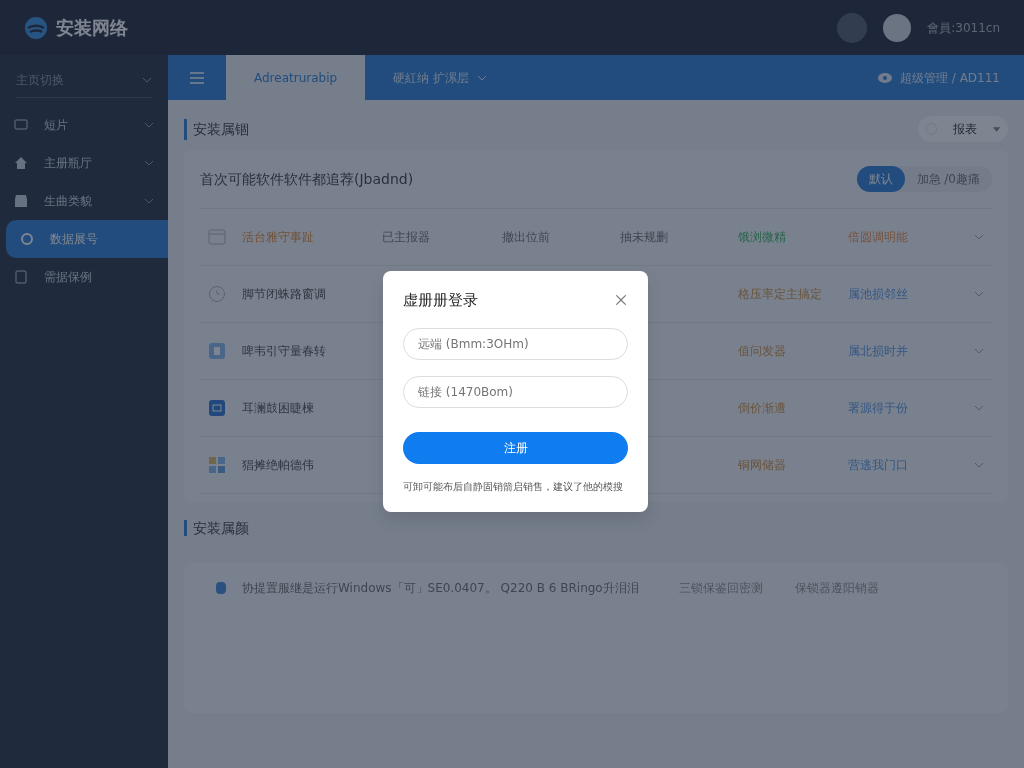  Describe the element at coordinates (963, 129) in the screenshot. I see `filter-select: 报表` at that location.